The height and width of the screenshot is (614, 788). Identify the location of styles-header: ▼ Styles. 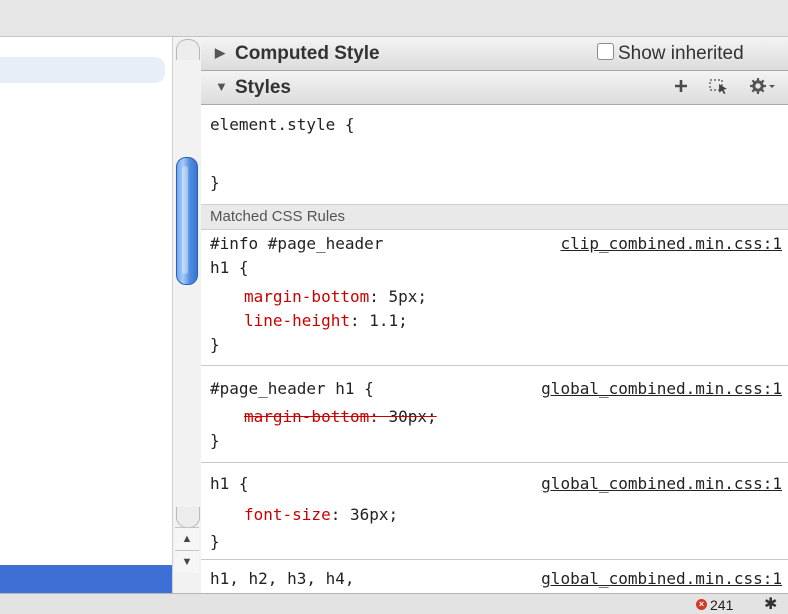
(494, 88).